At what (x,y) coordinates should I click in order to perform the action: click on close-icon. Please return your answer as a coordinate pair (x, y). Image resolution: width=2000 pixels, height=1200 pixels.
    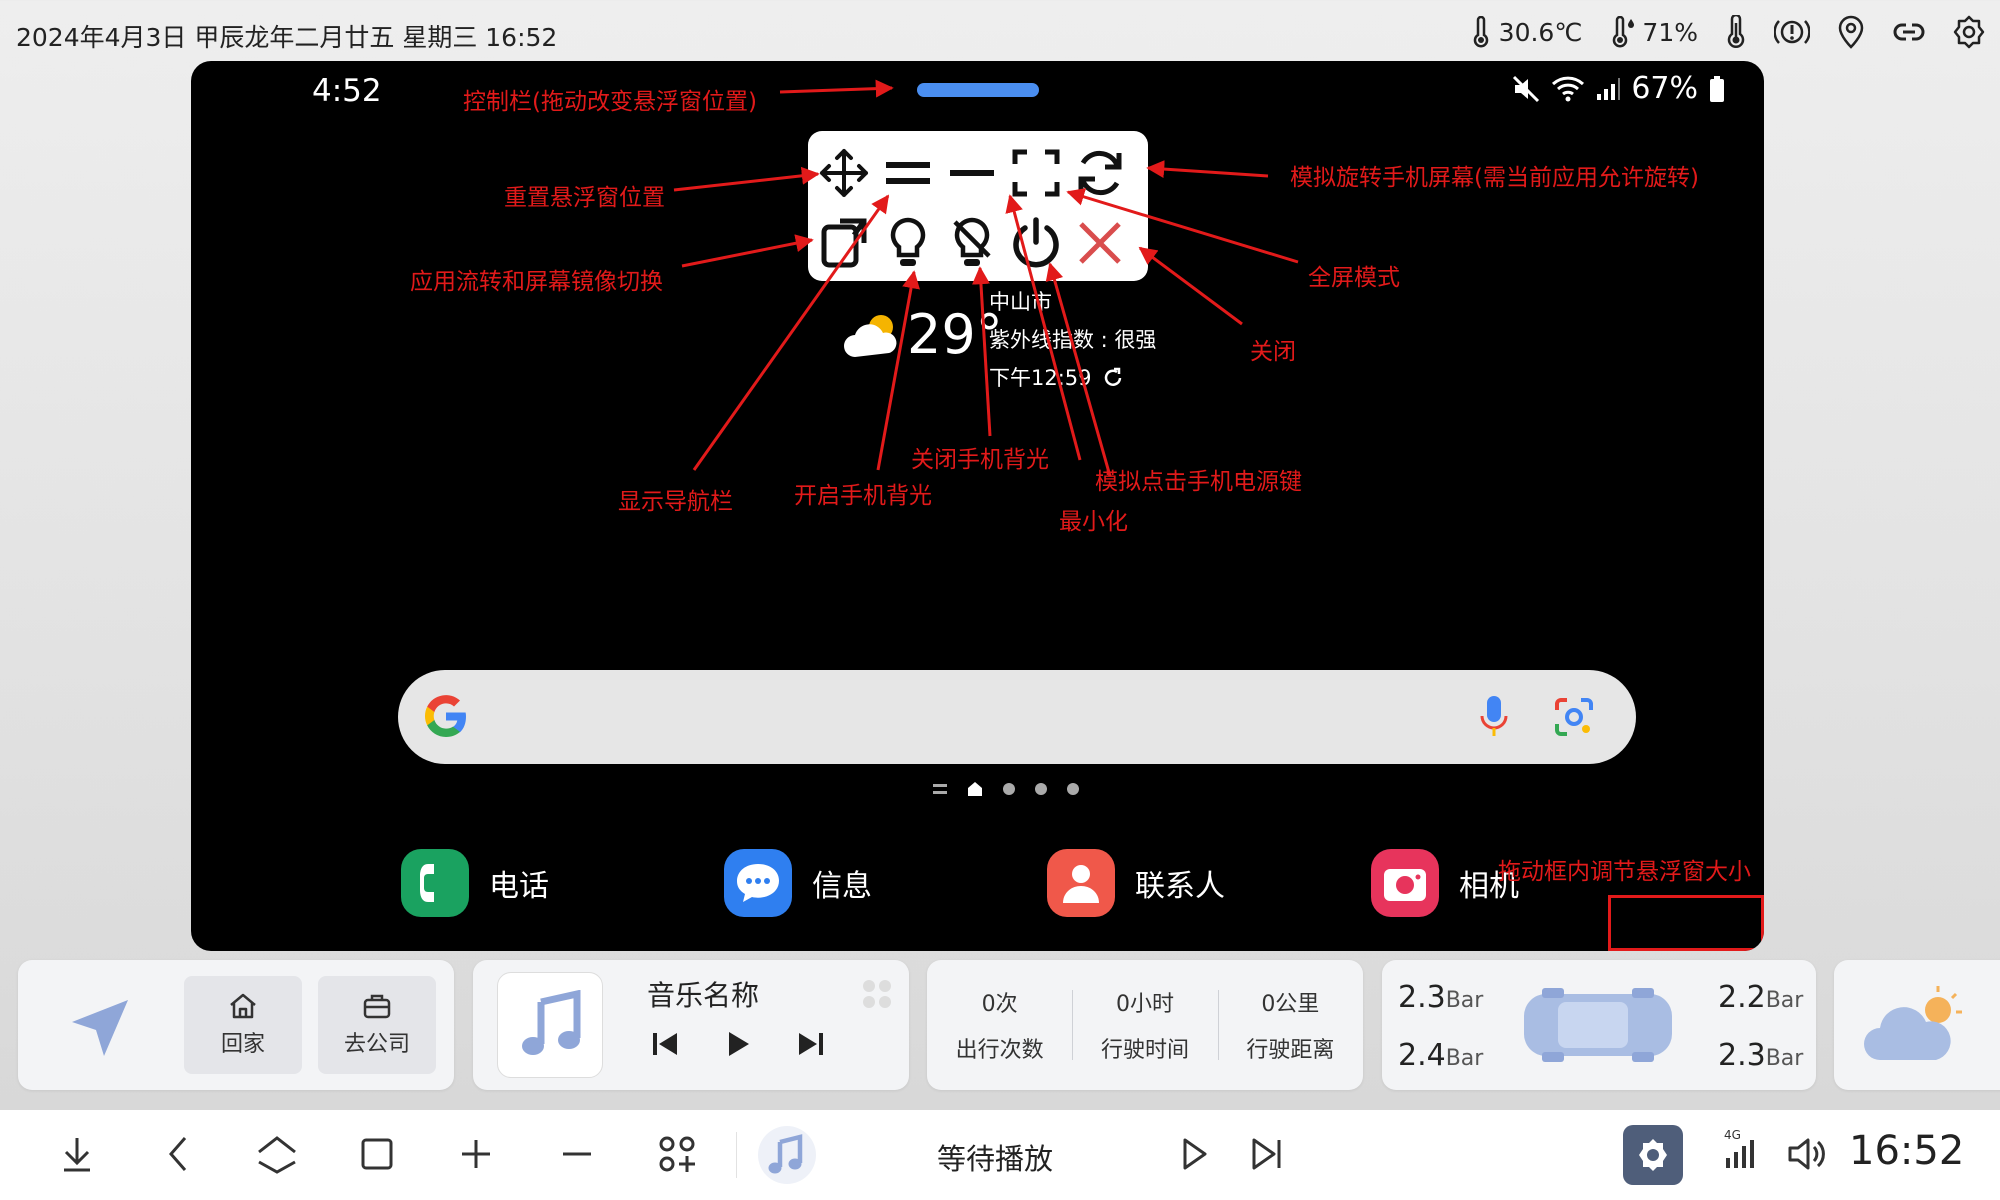
    Looking at the image, I should click on (1100, 243).